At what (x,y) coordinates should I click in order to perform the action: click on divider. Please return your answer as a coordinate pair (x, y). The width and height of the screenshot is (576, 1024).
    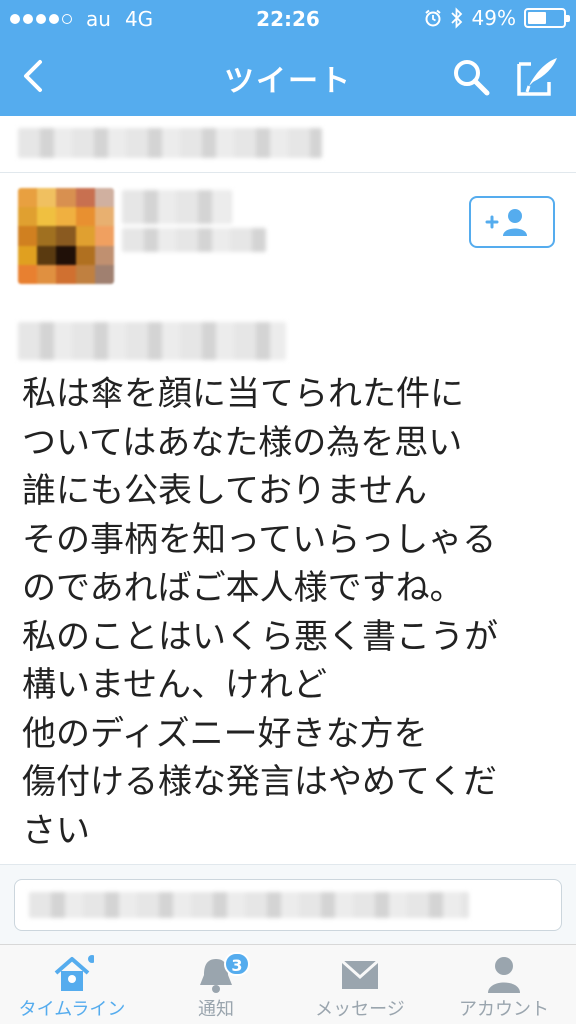
    Looking at the image, I should click on (288, 172).